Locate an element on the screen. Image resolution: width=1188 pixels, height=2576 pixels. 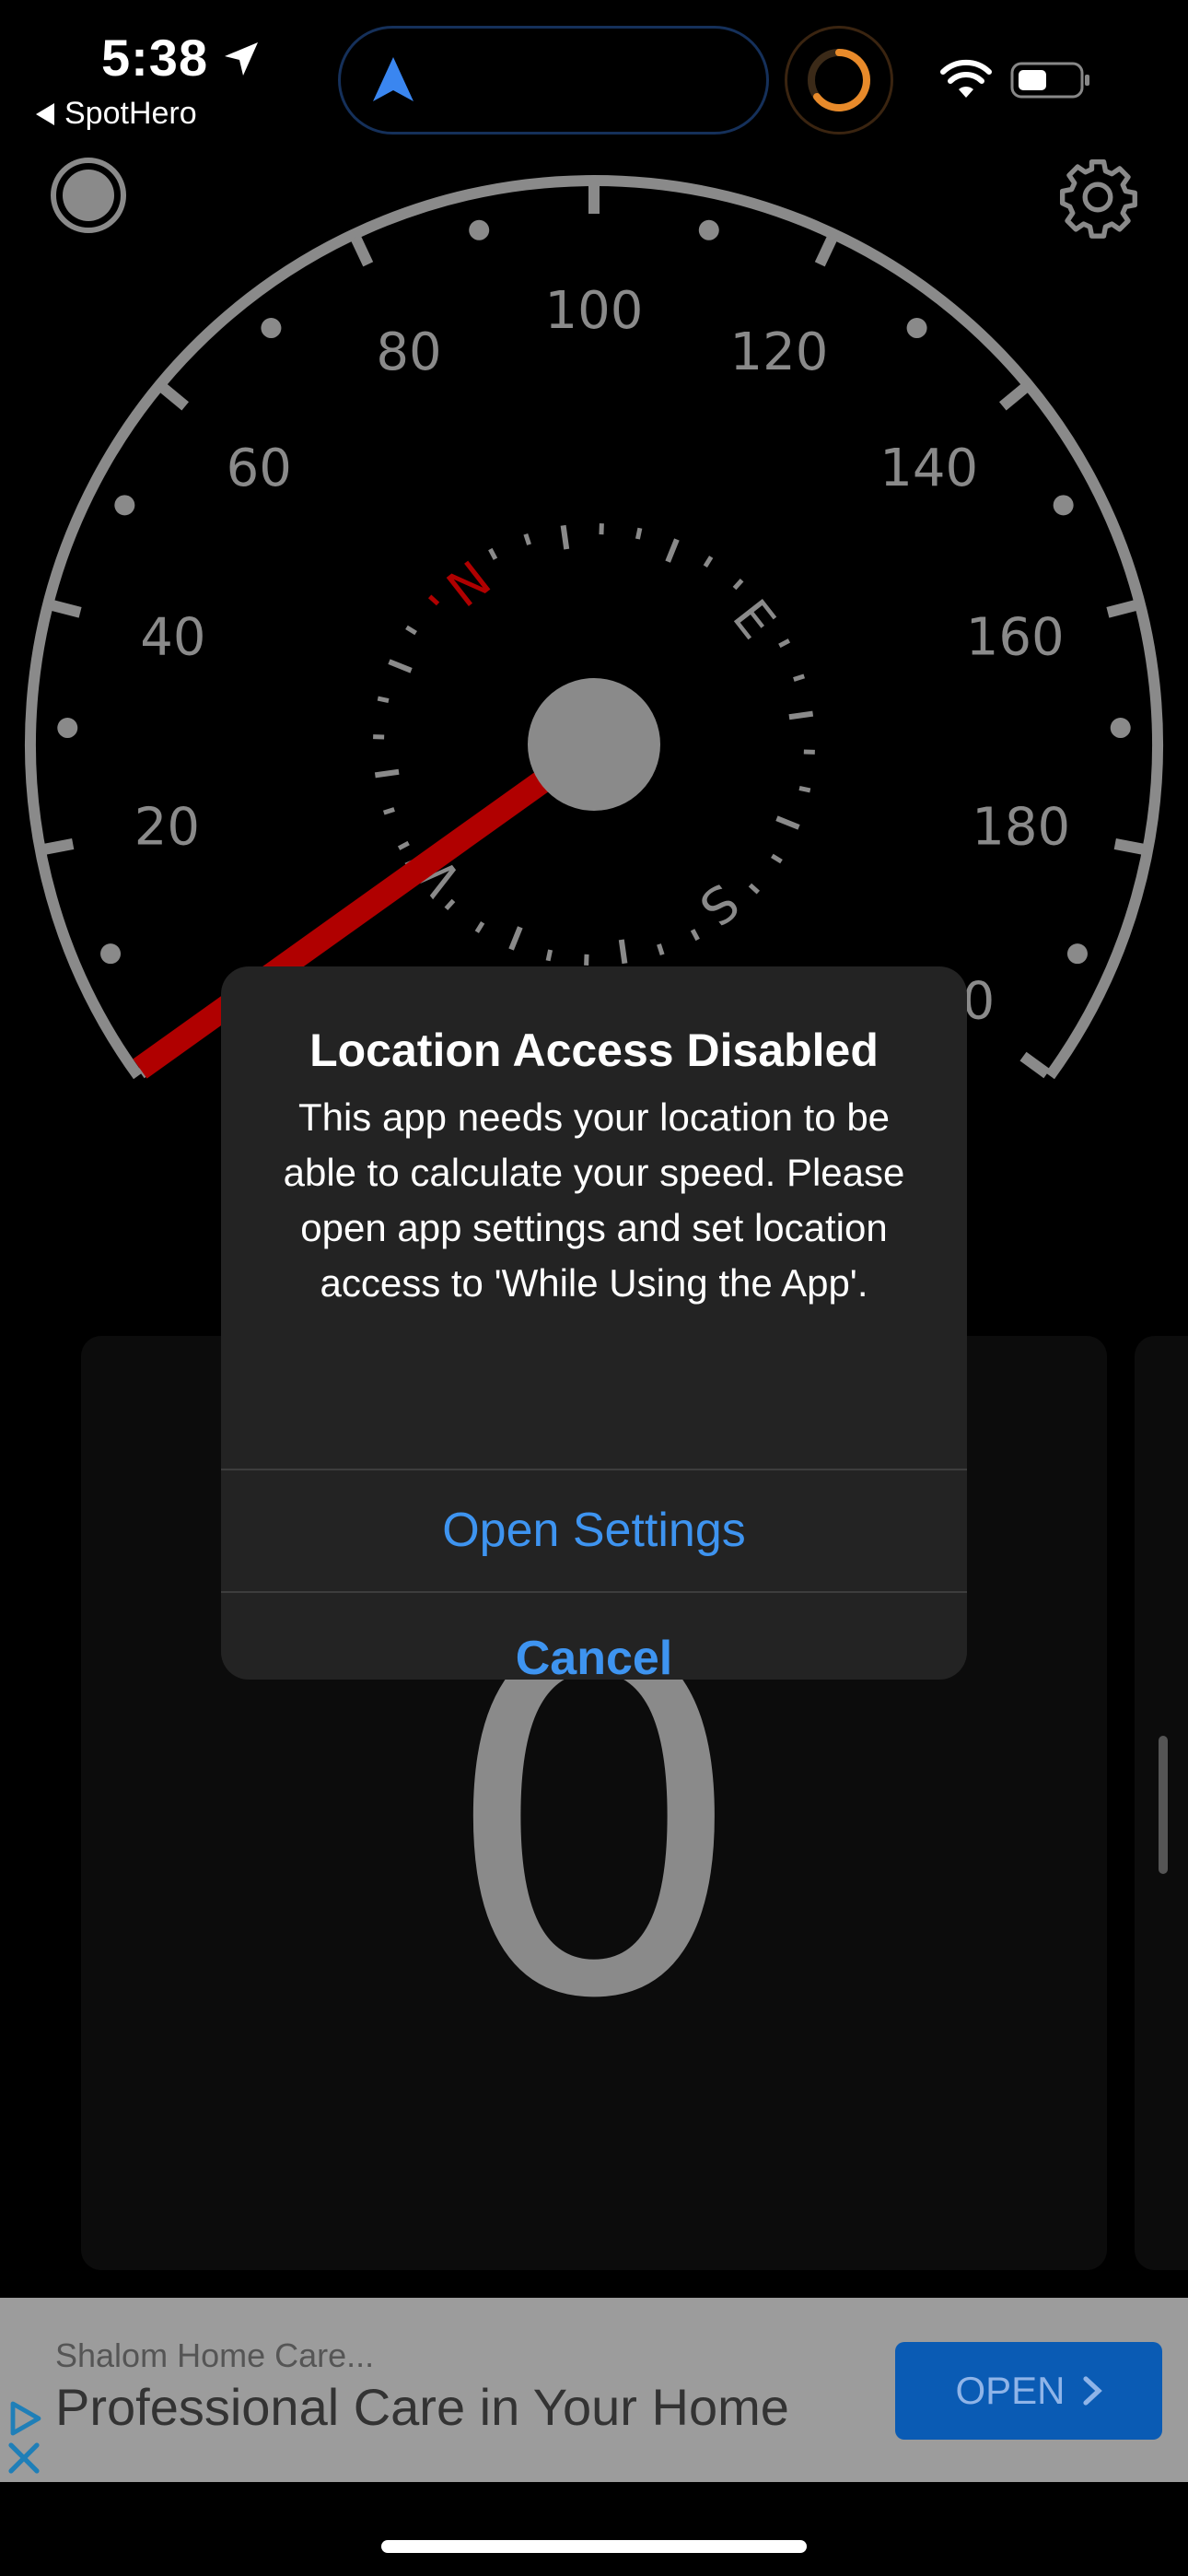
gauge-speed-label: 80 is located at coordinates (408, 352).